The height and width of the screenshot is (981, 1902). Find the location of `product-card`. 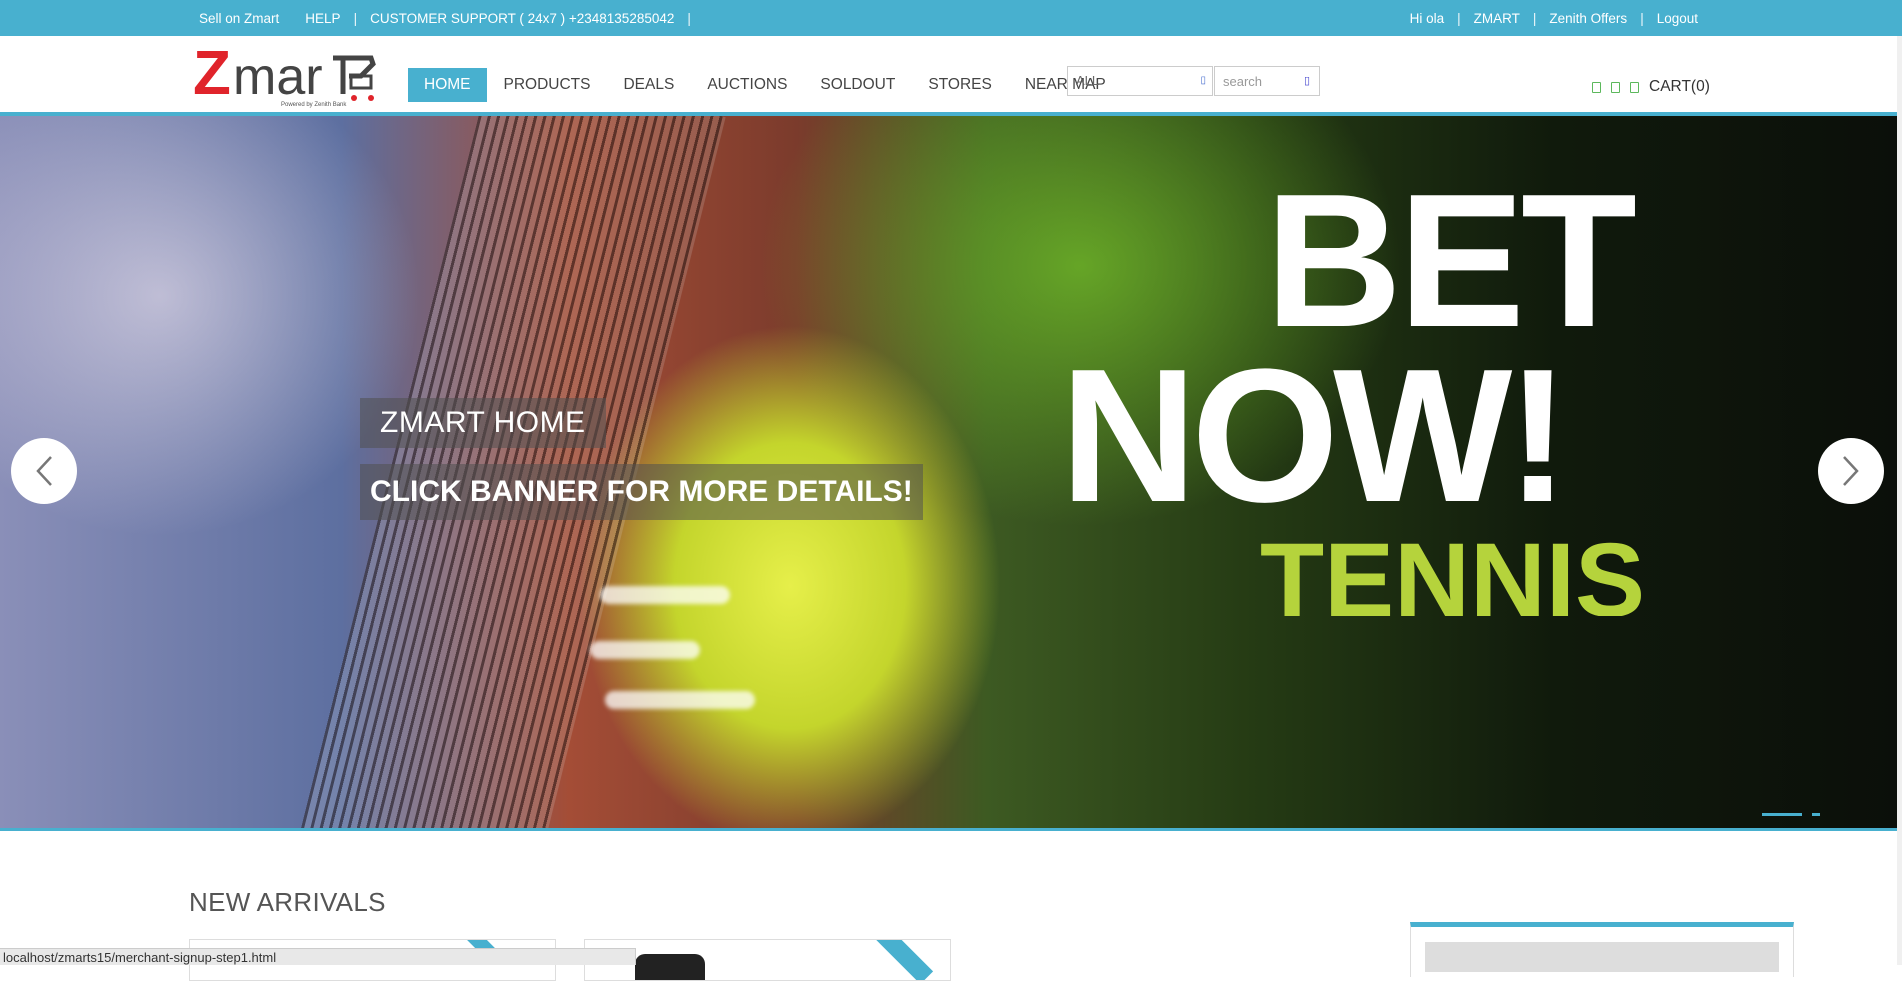

product-card is located at coordinates (767, 960).